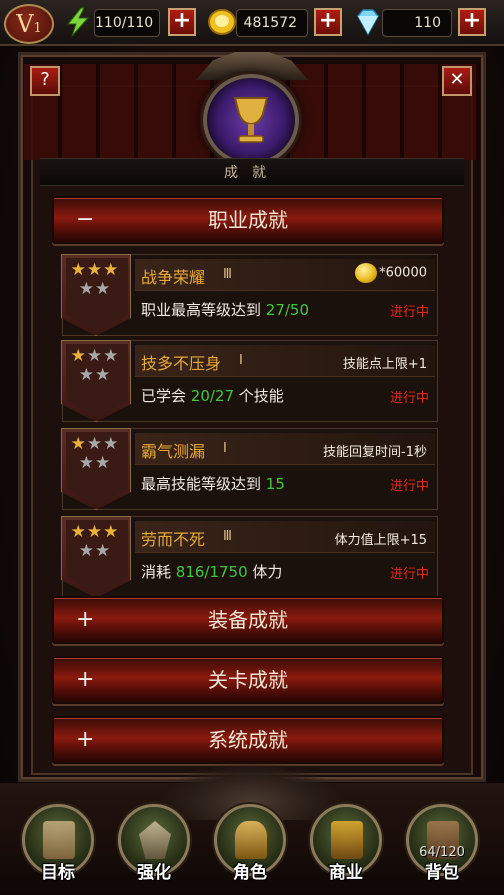  Describe the element at coordinates (58, 873) in the screenshot. I see `nav-goals-label: 目标` at that location.